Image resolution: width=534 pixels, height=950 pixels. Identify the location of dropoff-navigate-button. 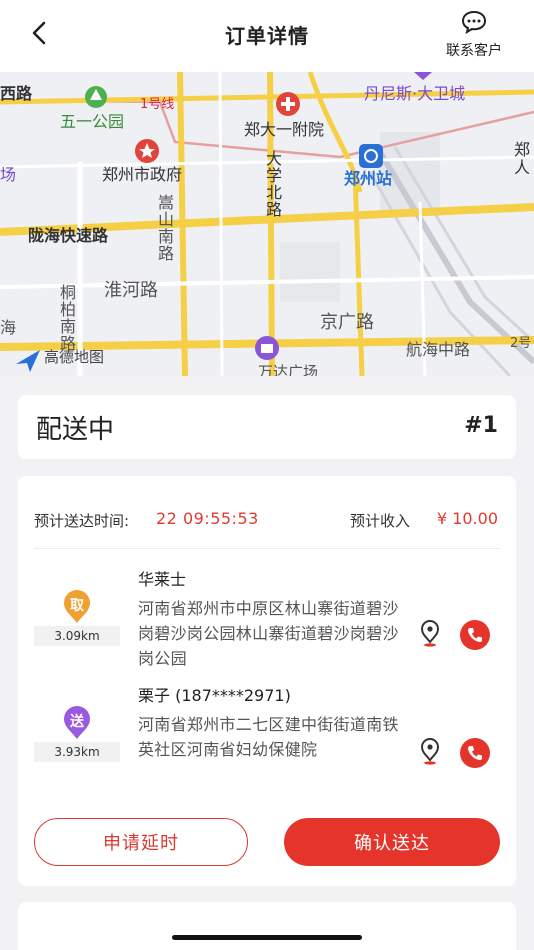
(430, 752).